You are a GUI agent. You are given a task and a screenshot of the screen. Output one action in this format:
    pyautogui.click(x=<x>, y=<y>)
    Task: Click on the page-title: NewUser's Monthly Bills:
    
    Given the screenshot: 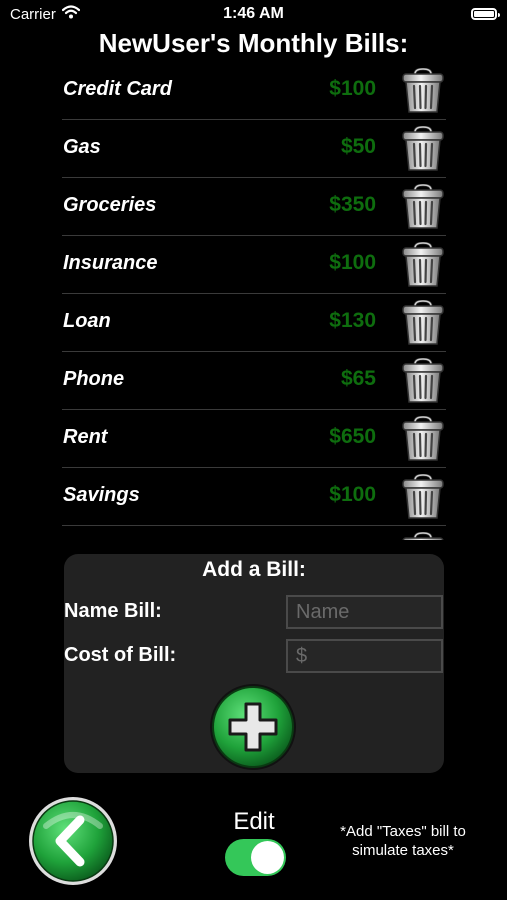 What is the action you would take?
    pyautogui.click(x=253, y=43)
    